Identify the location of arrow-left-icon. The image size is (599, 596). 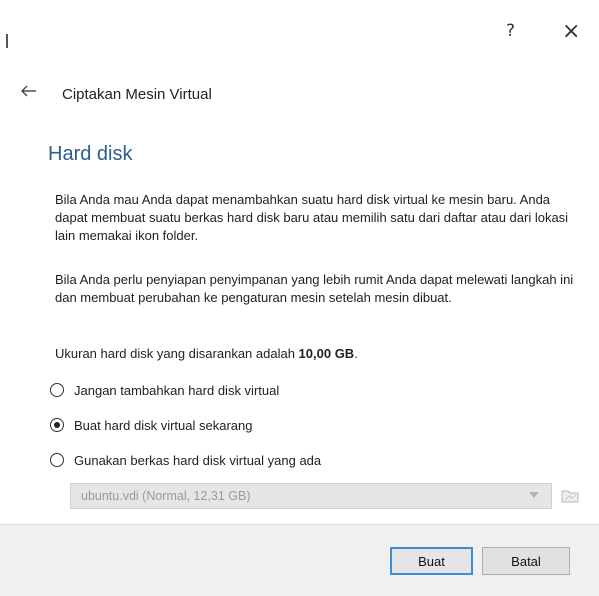
(29, 91).